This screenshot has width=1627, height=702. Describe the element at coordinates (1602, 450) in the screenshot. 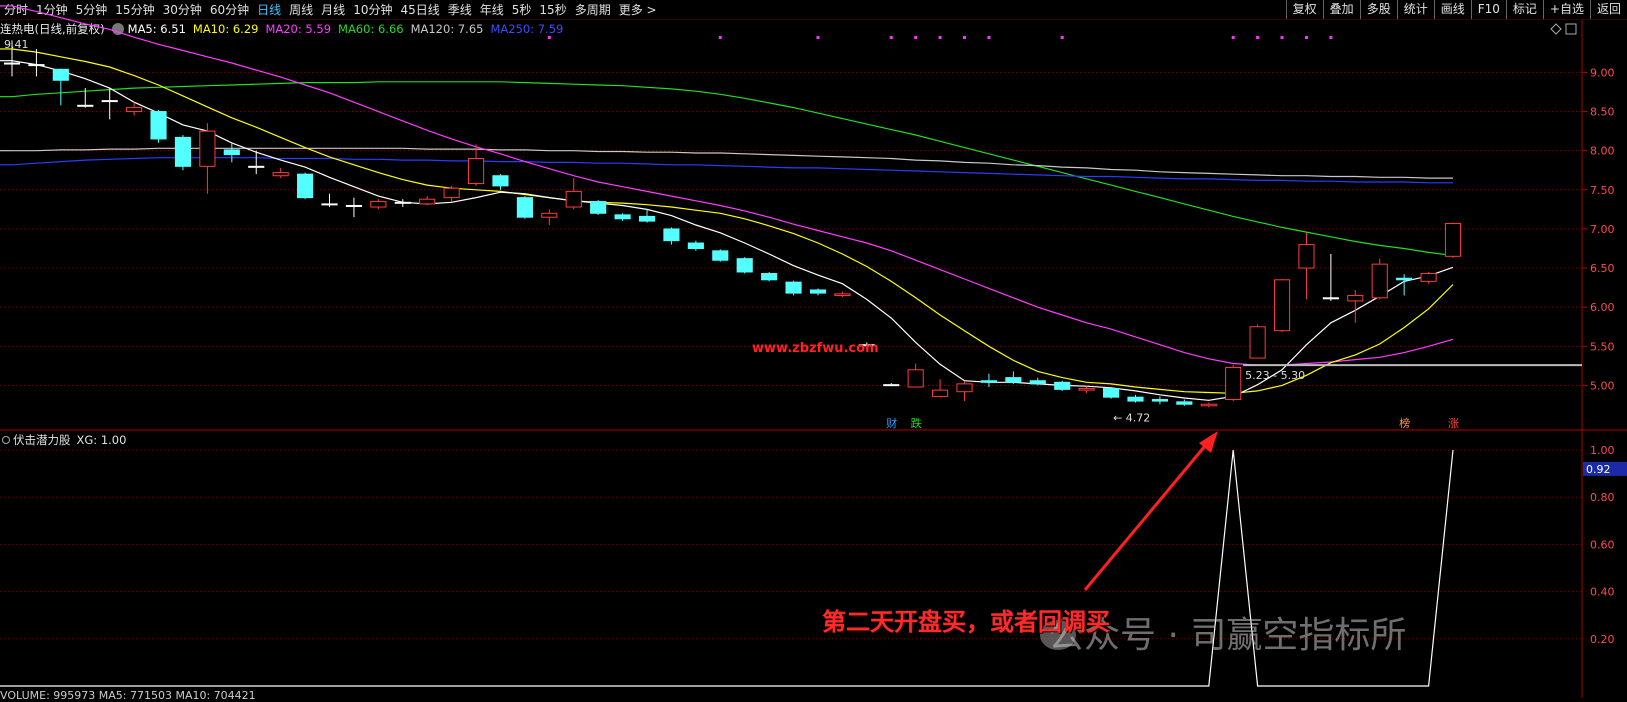

I see `sub-axis-label: 1.00` at that location.